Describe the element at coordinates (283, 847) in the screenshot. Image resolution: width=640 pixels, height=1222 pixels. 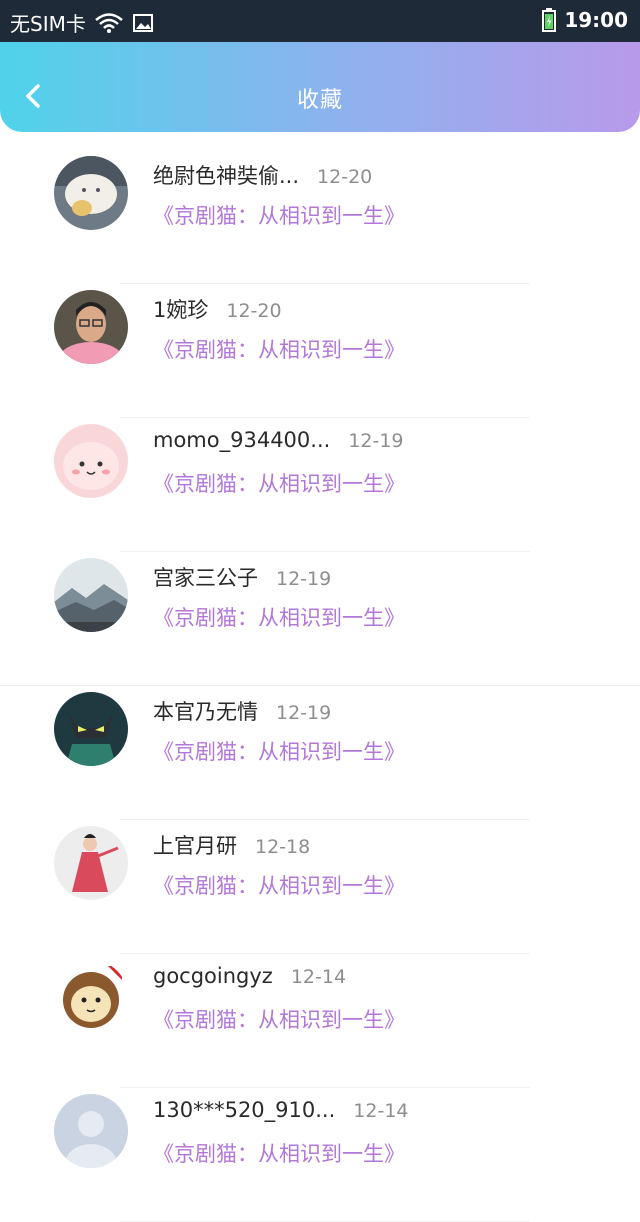
I see `date-label: 12-18` at that location.